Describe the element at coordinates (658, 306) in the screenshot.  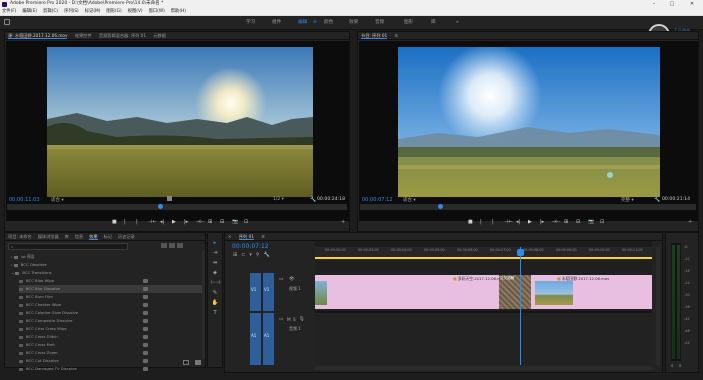
I see `timeline-vertical-scrollbar` at that location.